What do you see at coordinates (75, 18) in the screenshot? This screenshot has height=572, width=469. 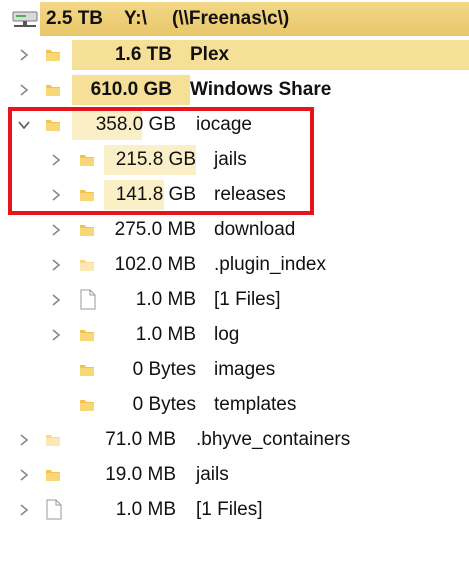 I see `root-size: 2.5 TB` at bounding box center [75, 18].